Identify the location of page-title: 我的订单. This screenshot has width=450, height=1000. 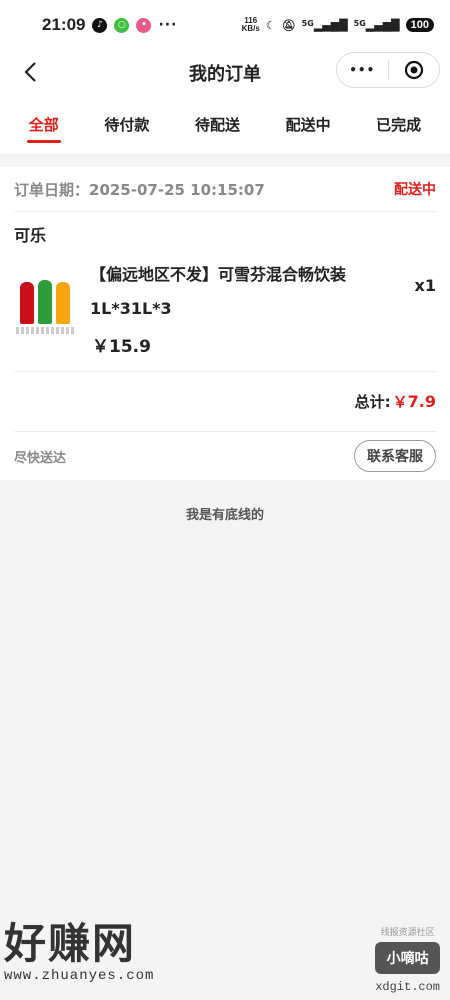
(225, 74).